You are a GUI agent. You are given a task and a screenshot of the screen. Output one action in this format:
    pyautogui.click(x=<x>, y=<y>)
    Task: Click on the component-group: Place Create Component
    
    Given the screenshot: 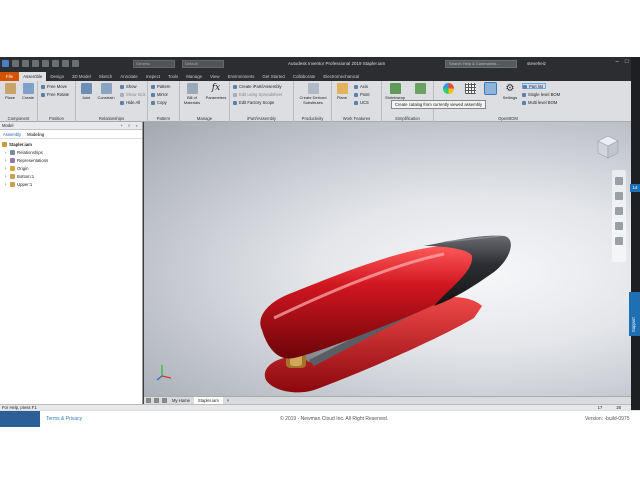 What is the action you would take?
    pyautogui.click(x=19, y=101)
    